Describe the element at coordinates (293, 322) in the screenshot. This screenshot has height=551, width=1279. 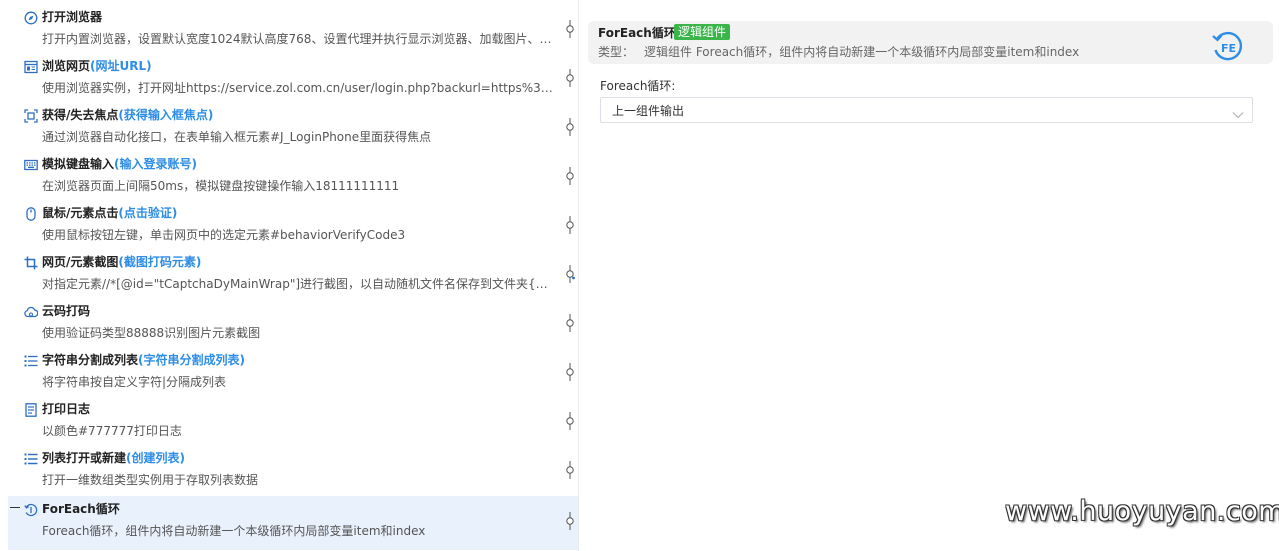
I see `step-cloud-captcha: 云码打码 使用验证码类型88888识别图片元素截图` at that location.